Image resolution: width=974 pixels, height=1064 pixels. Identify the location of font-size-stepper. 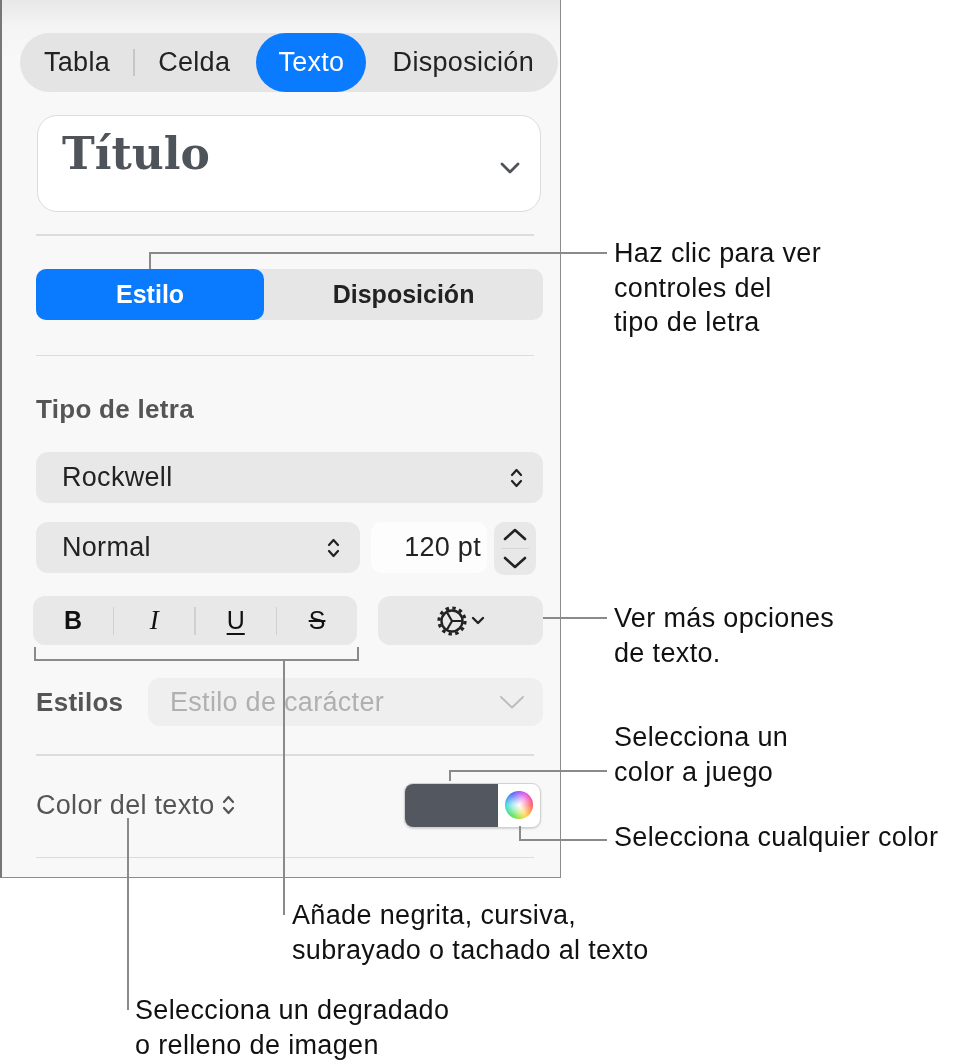
(515, 548).